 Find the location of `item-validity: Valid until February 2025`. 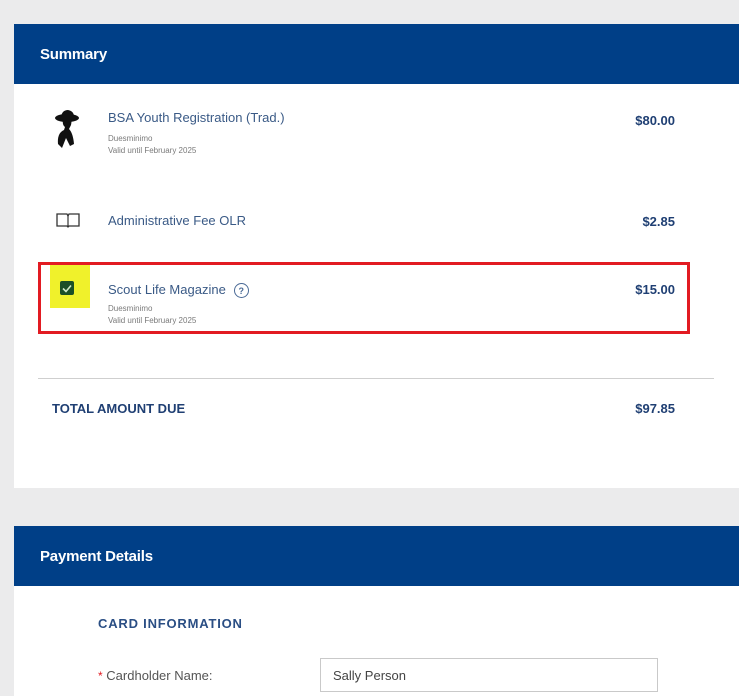

item-validity: Valid until February 2025 is located at coordinates (152, 150).